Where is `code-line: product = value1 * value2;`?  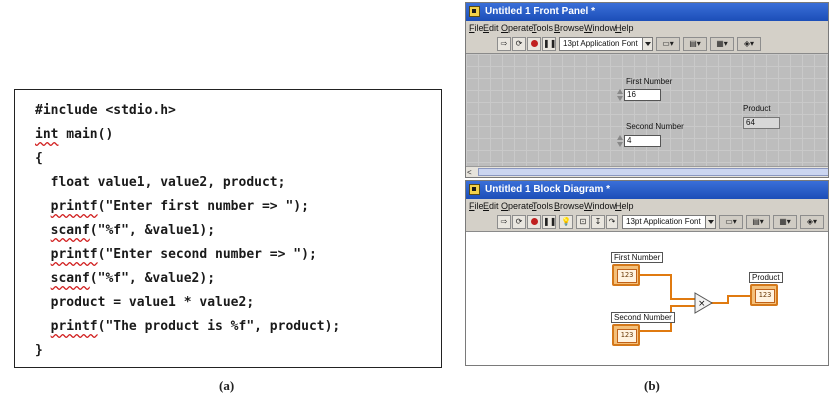 code-line: product = value1 * value2; is located at coordinates (145, 303).